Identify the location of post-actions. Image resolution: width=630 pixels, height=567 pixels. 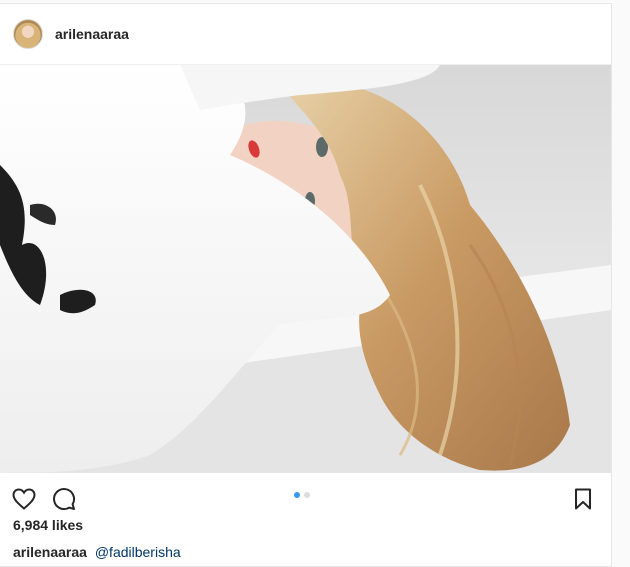
(305, 498).